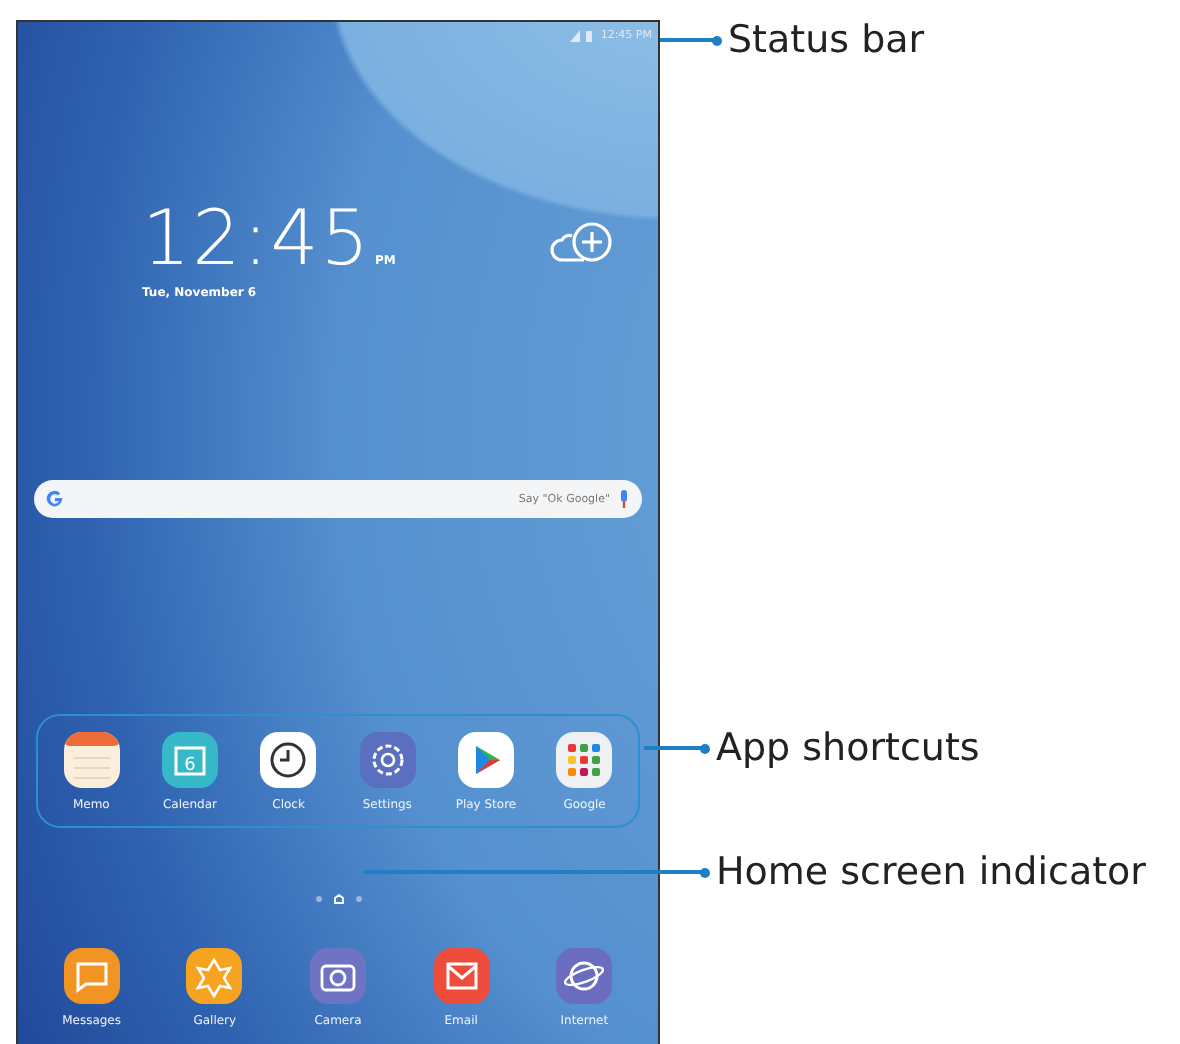 This screenshot has height=1044, width=1180. I want to click on google-g-icon, so click(55, 499).